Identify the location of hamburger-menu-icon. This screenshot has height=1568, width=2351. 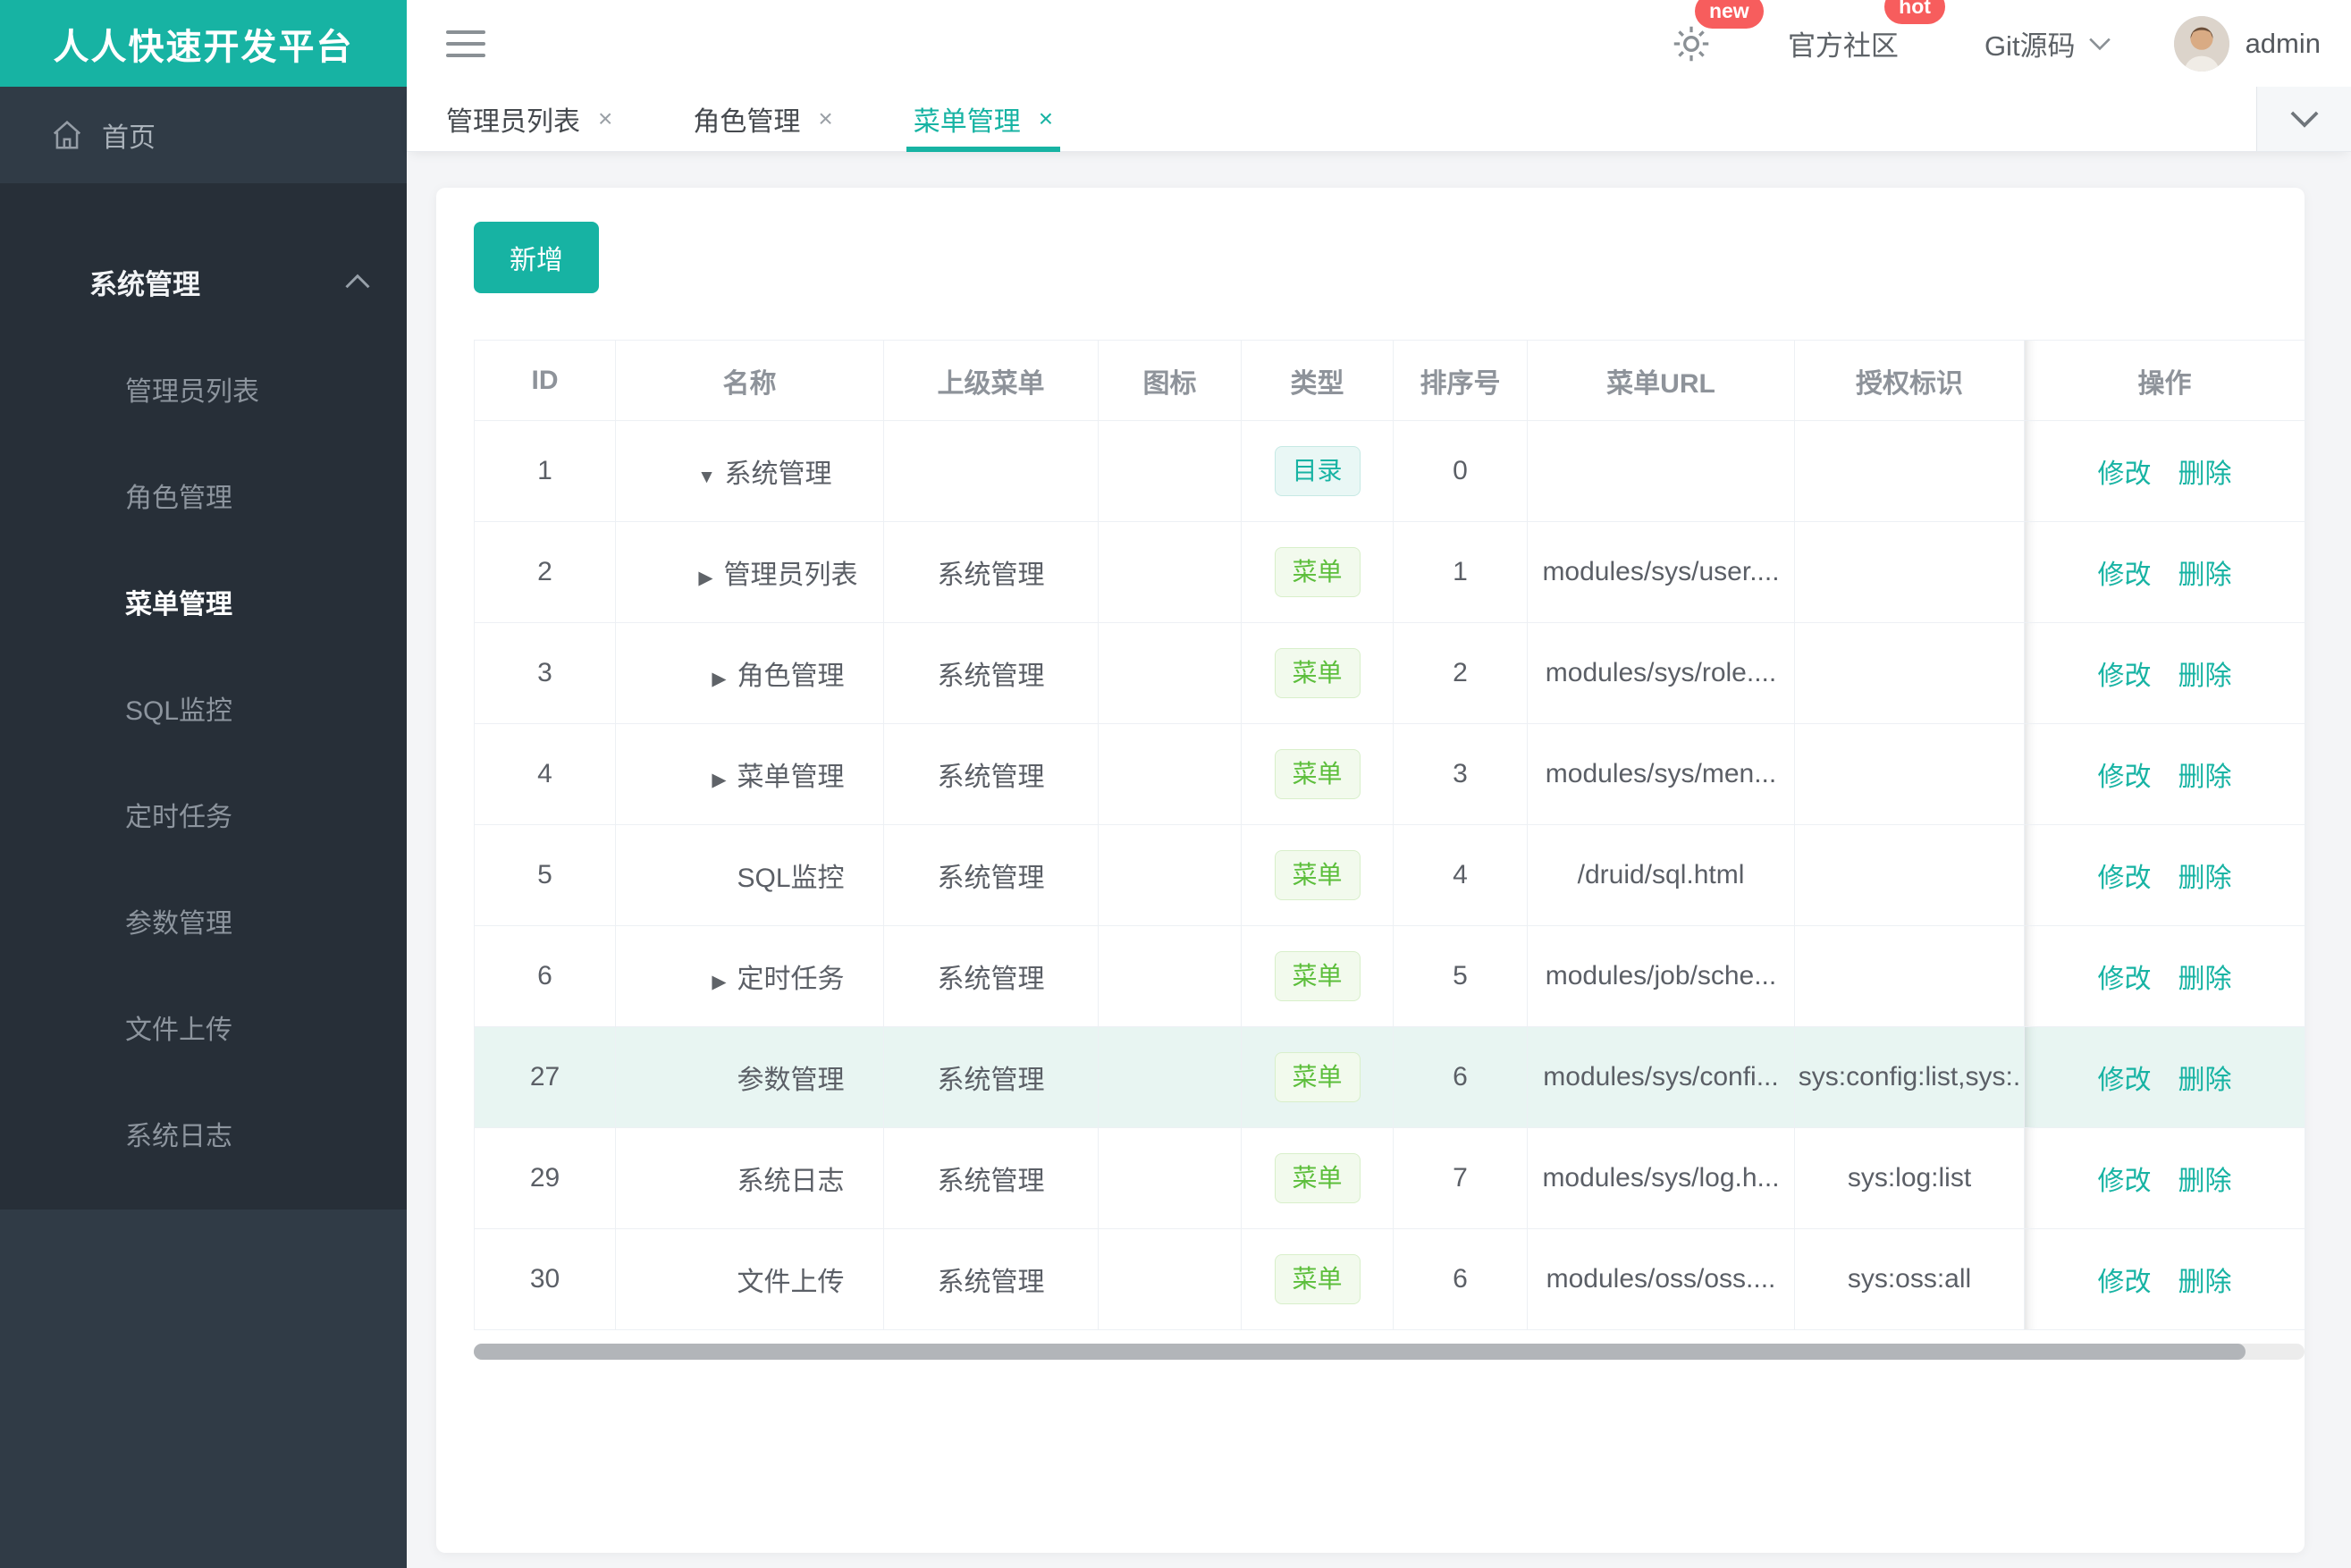
(465, 44).